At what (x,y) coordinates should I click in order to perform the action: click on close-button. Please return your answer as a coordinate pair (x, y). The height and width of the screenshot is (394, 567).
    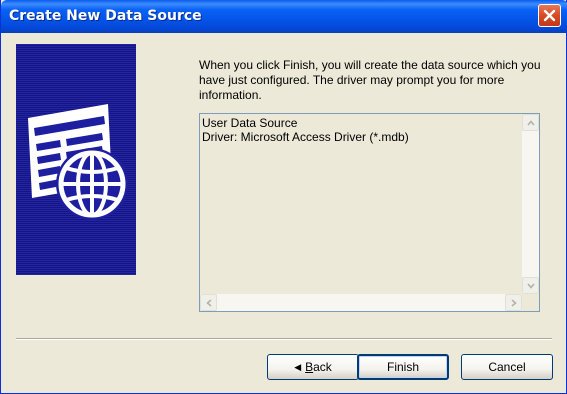
    Looking at the image, I should click on (549, 15).